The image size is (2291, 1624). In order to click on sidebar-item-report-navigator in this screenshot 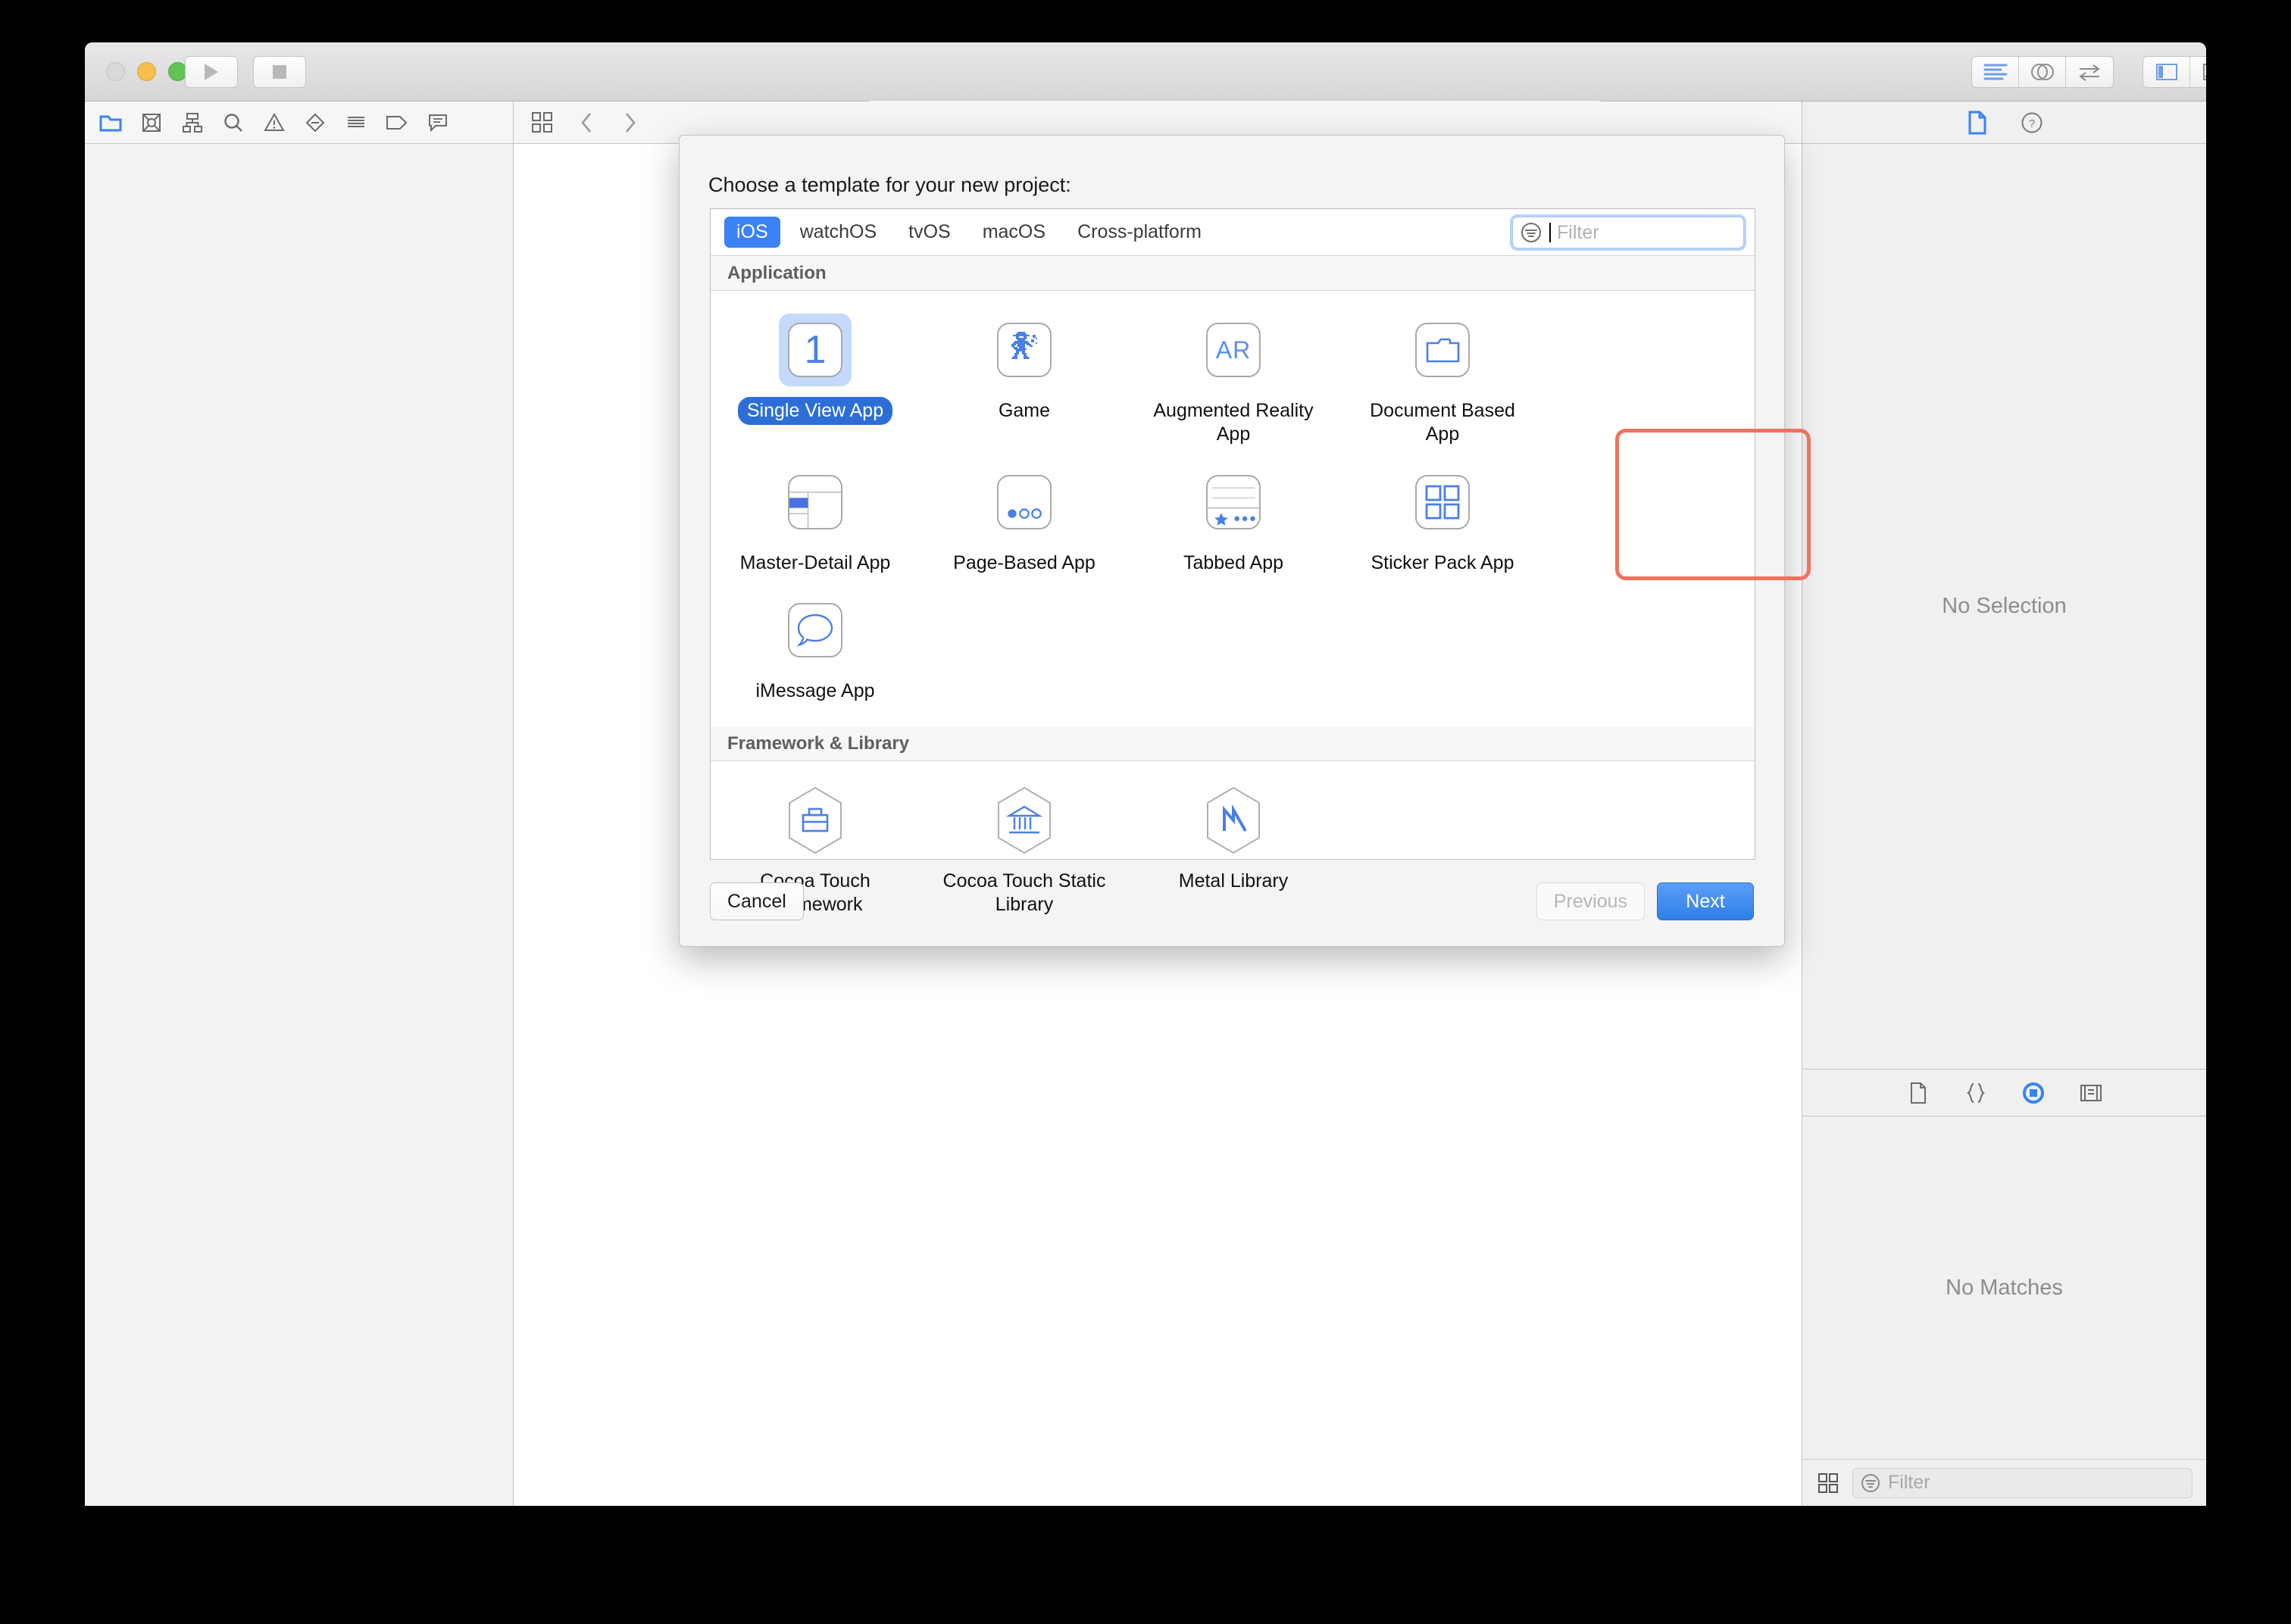, I will do `click(356, 123)`.